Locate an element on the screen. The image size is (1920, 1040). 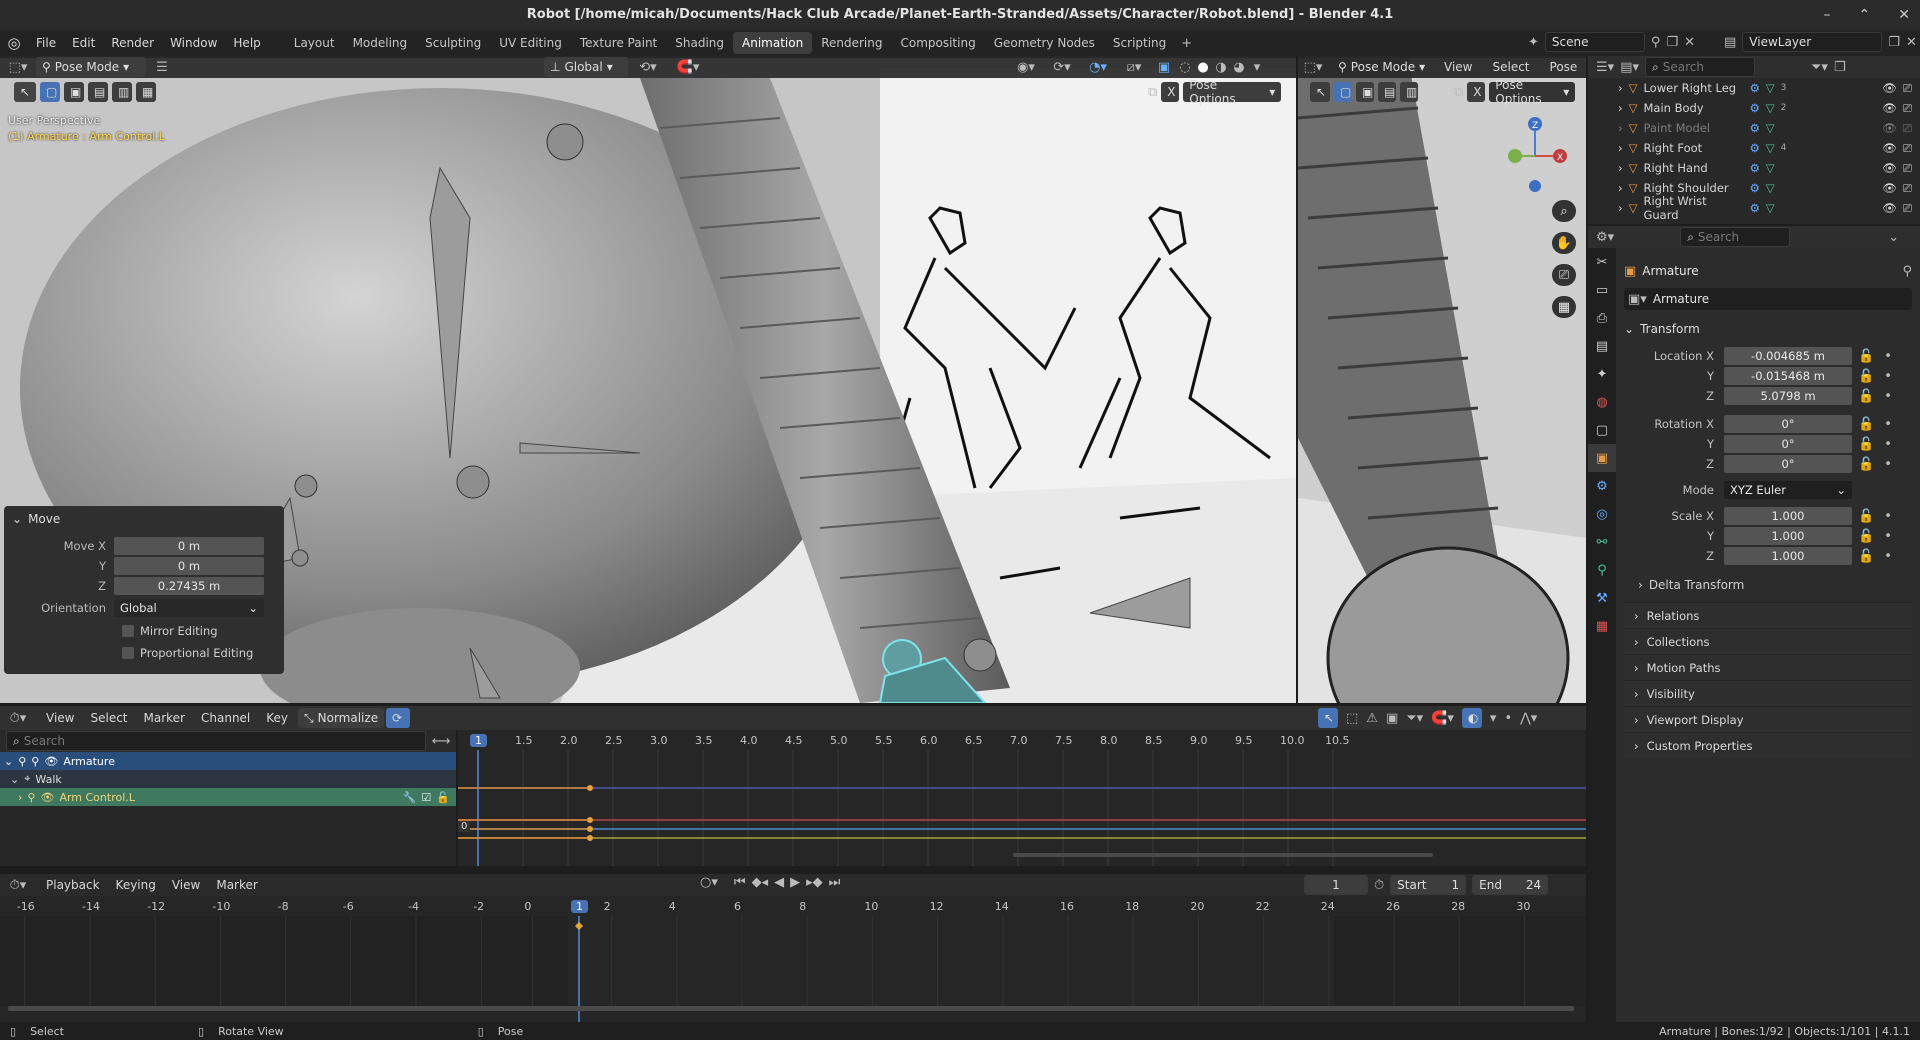
display-mode-icon: ▤▾ is located at coordinates (1629, 67).